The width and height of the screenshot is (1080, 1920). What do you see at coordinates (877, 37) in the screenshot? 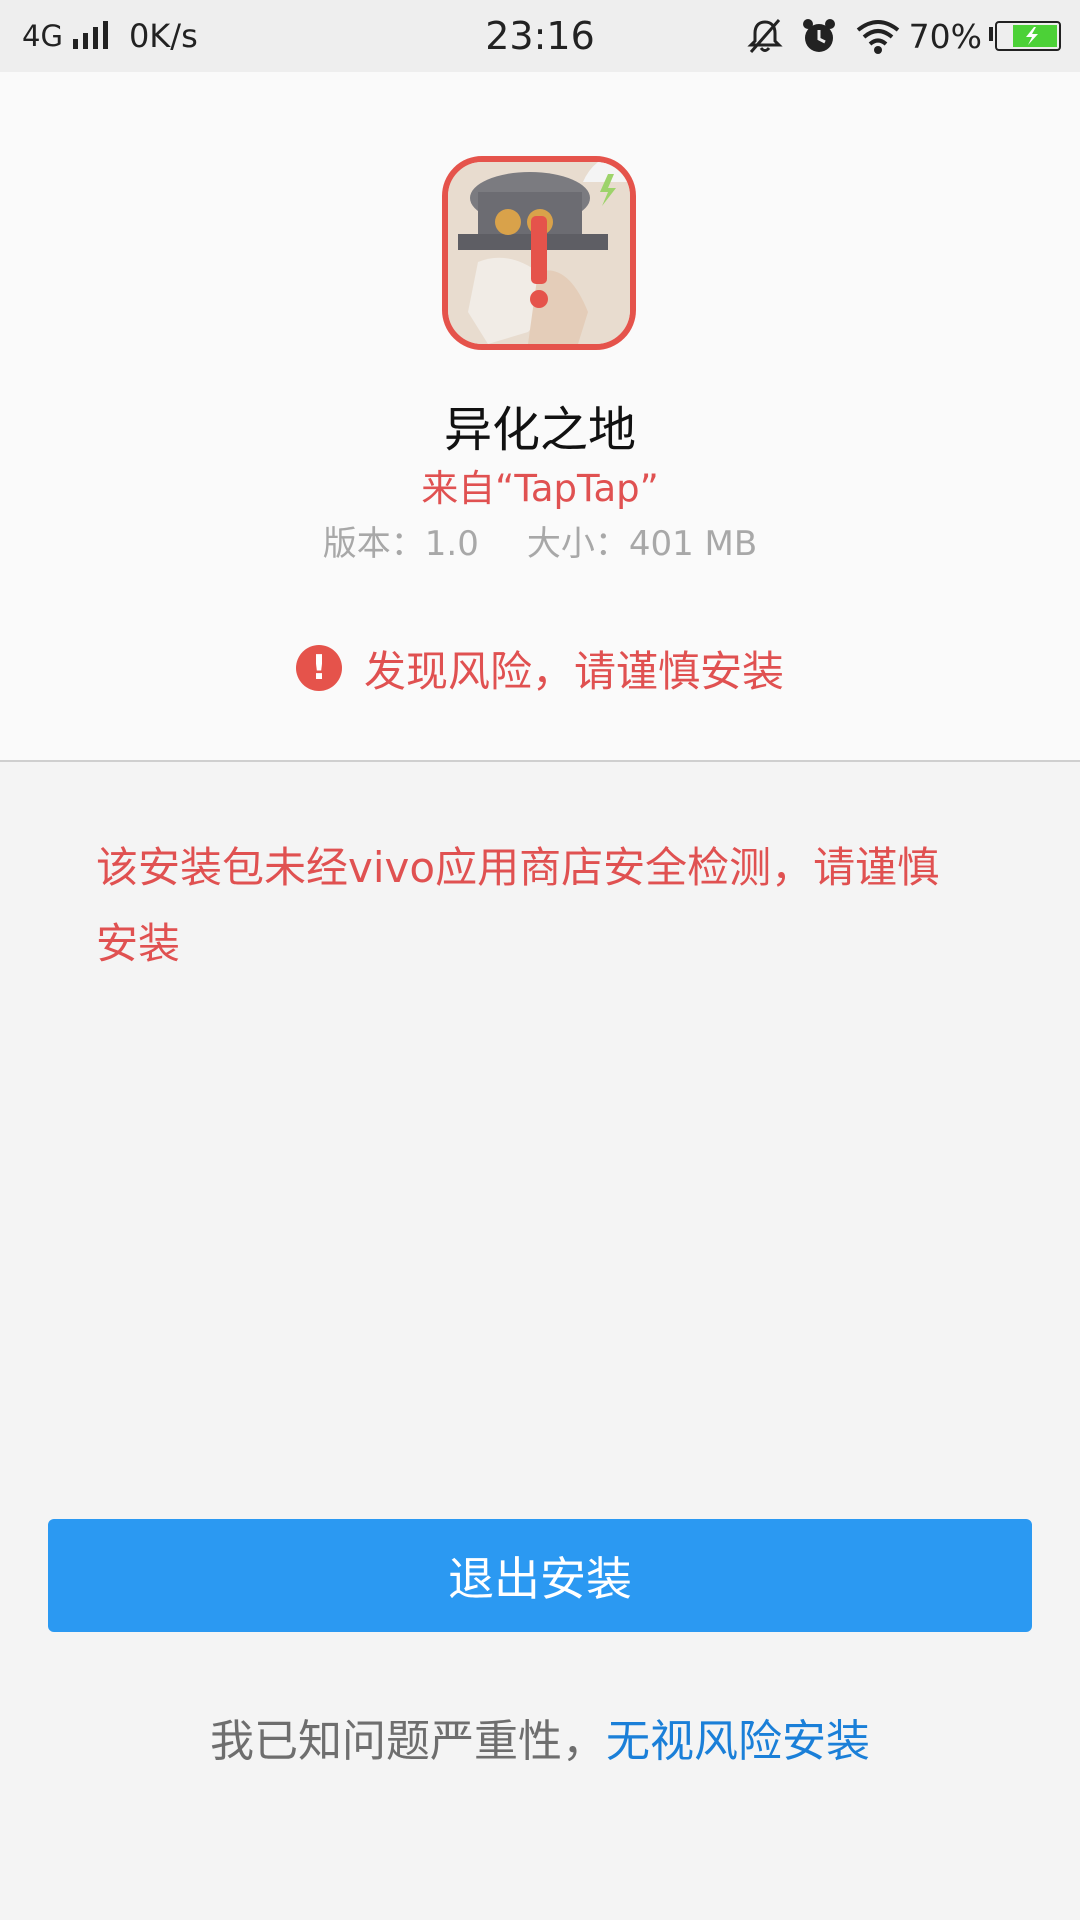
I see `wifi-icon` at bounding box center [877, 37].